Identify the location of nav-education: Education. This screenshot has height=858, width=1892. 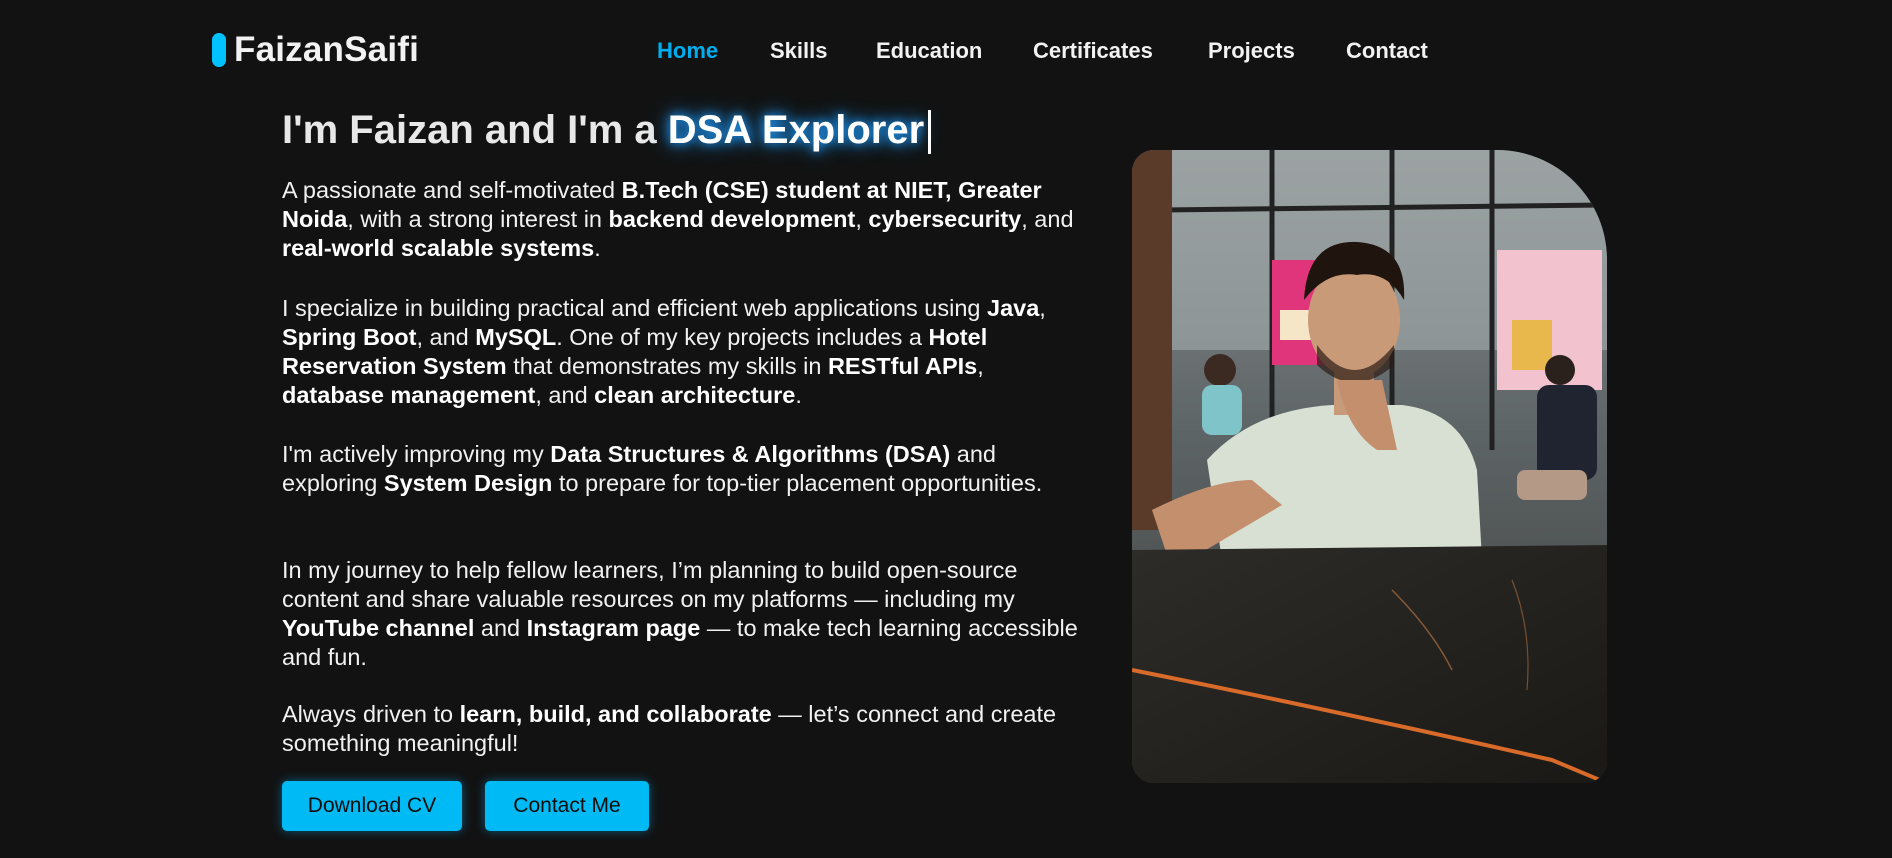
(929, 51).